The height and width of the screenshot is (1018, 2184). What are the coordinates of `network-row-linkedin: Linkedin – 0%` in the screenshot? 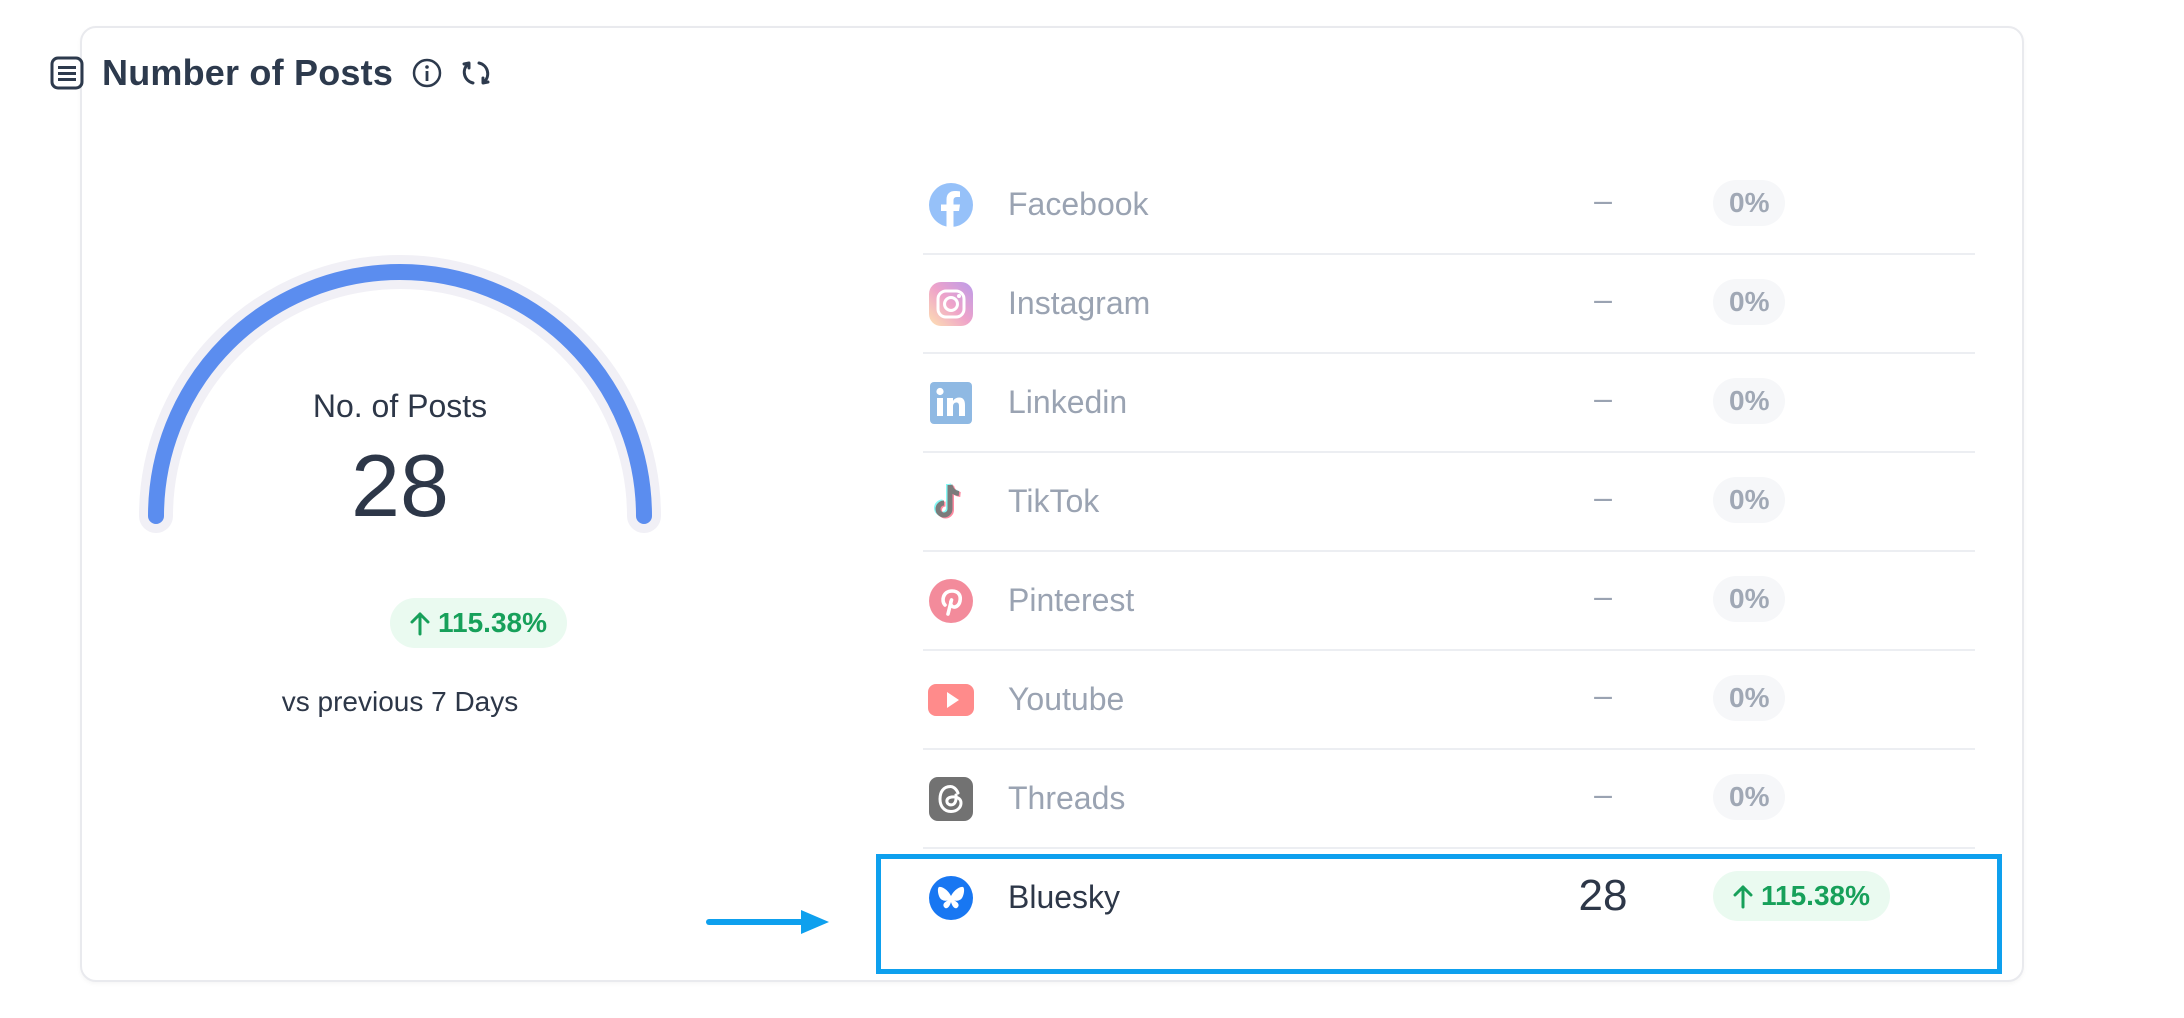 It's located at (1449, 403).